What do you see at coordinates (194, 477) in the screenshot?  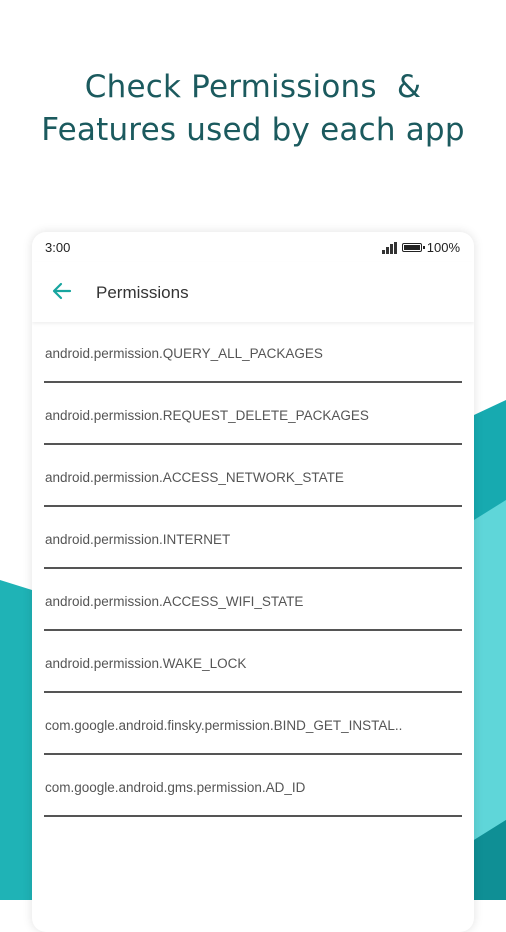 I see `permission-name: android.permission.ACCESS_NETWORK_STATE` at bounding box center [194, 477].